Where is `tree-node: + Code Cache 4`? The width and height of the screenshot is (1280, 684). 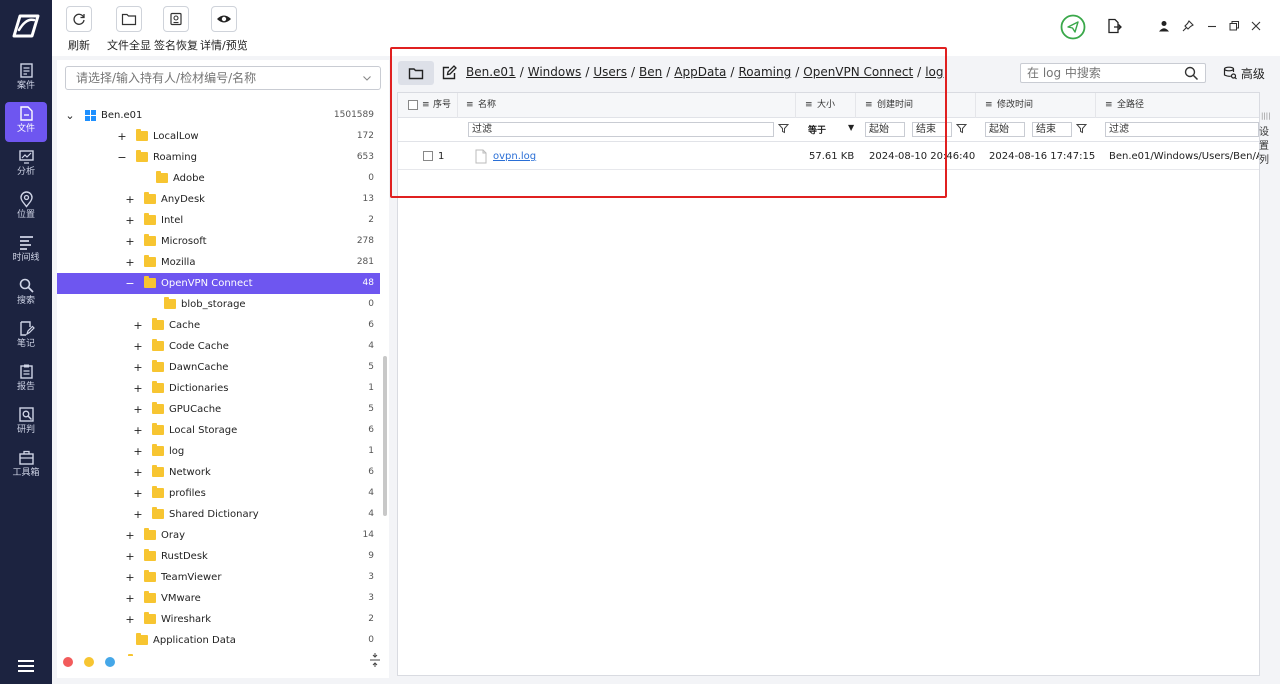
tree-node: + Code Cache 4 is located at coordinates (218, 346).